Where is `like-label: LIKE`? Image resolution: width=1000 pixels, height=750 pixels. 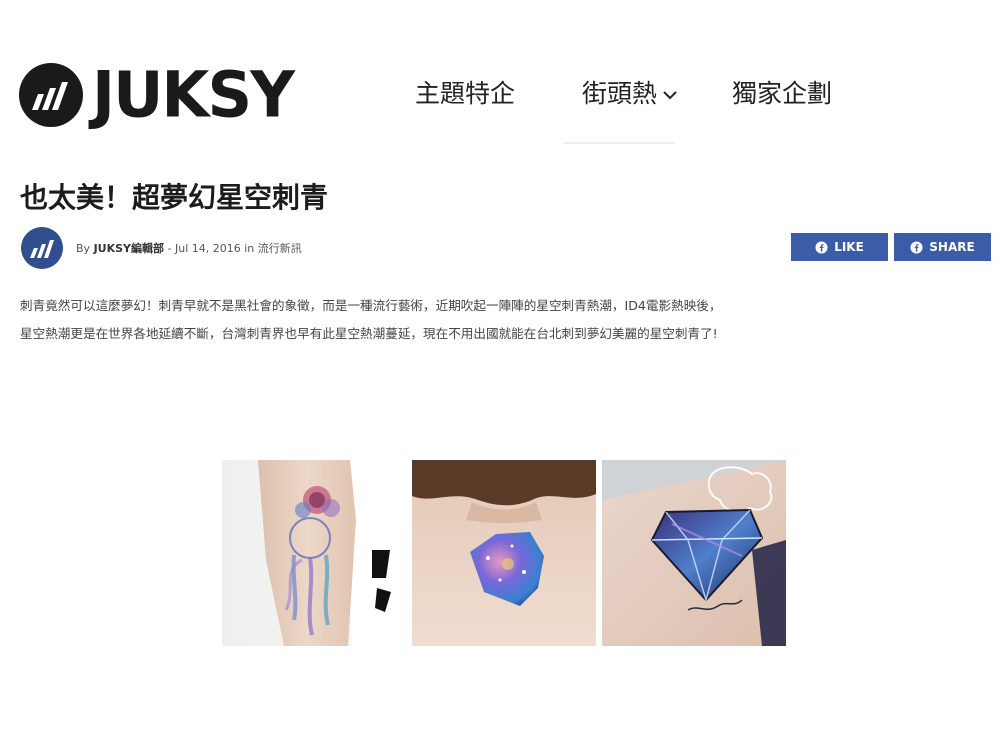
like-label: LIKE is located at coordinates (849, 247).